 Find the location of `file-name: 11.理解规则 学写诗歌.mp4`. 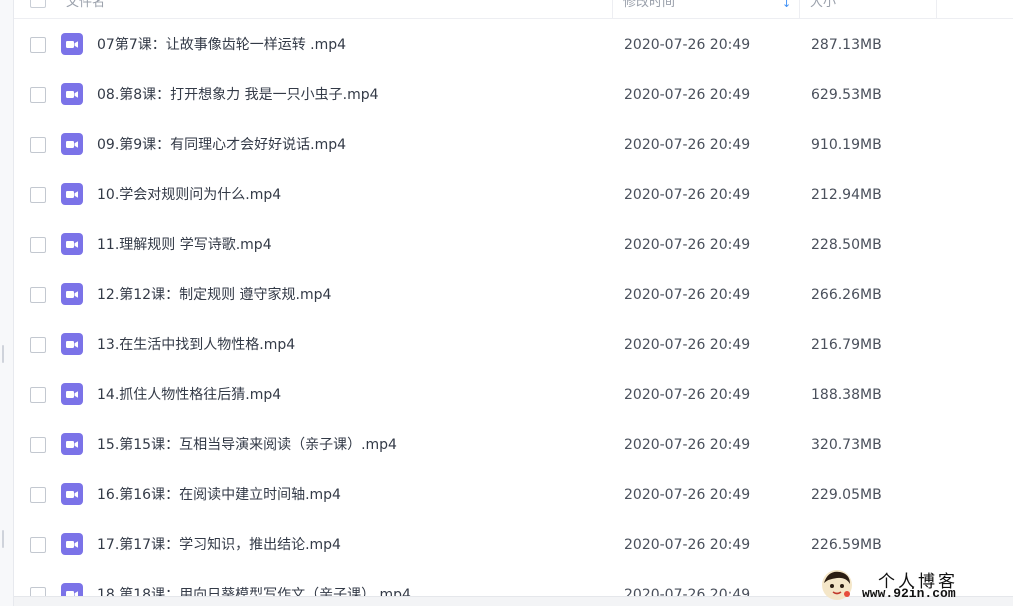

file-name: 11.理解规则 学写诗歌.mp4 is located at coordinates (184, 245).